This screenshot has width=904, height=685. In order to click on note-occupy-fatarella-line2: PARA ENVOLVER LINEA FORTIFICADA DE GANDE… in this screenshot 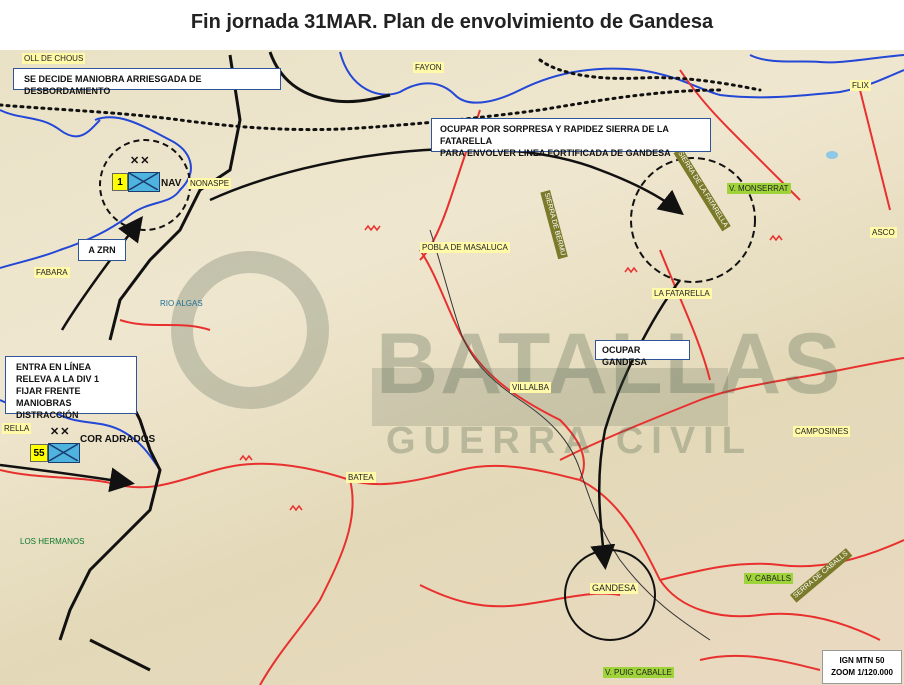, I will do `click(555, 153)`.